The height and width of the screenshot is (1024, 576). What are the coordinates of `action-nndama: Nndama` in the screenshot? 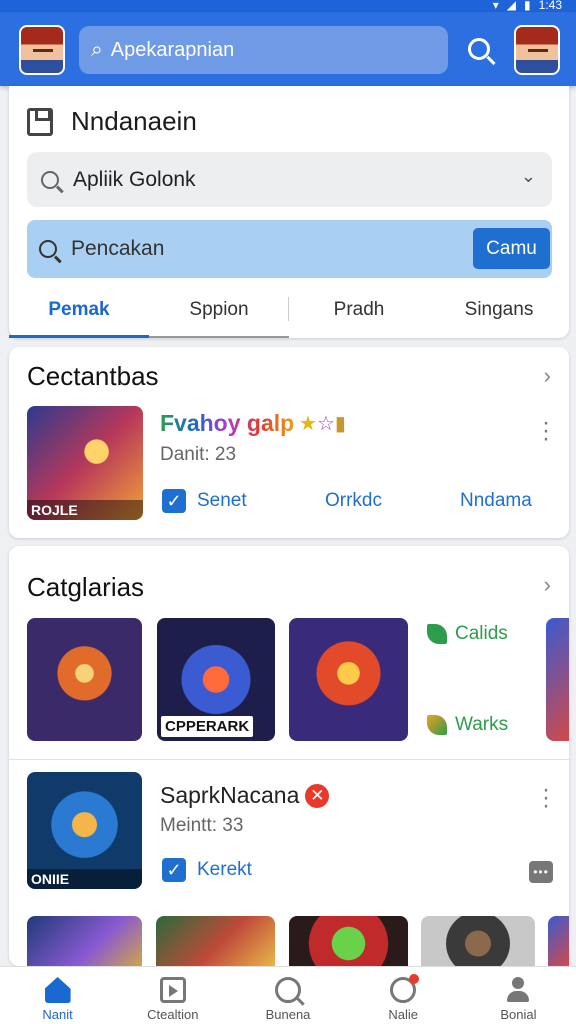 It's located at (496, 501).